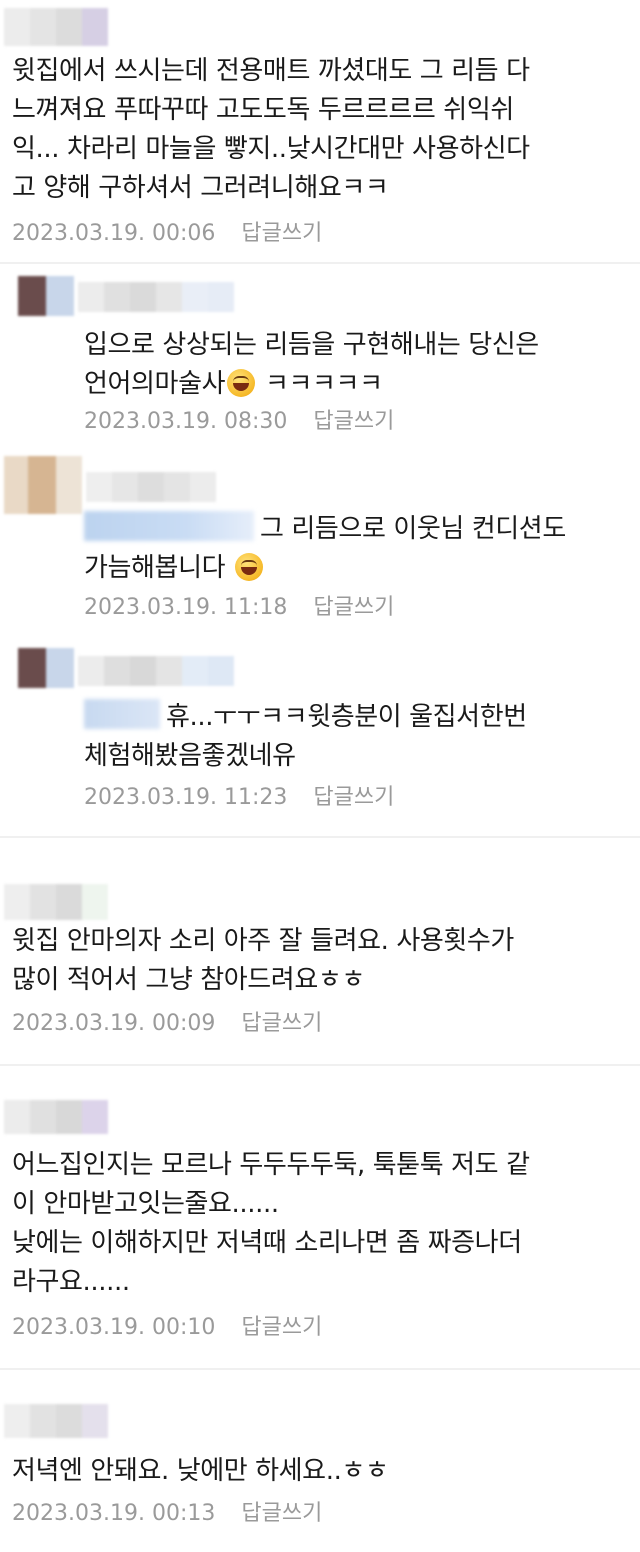  I want to click on comment-text: 휴...ㅜㅜㅋㅋ윗층분이 울집서한번 체험해봤음좋겠네유, so click(305, 737).